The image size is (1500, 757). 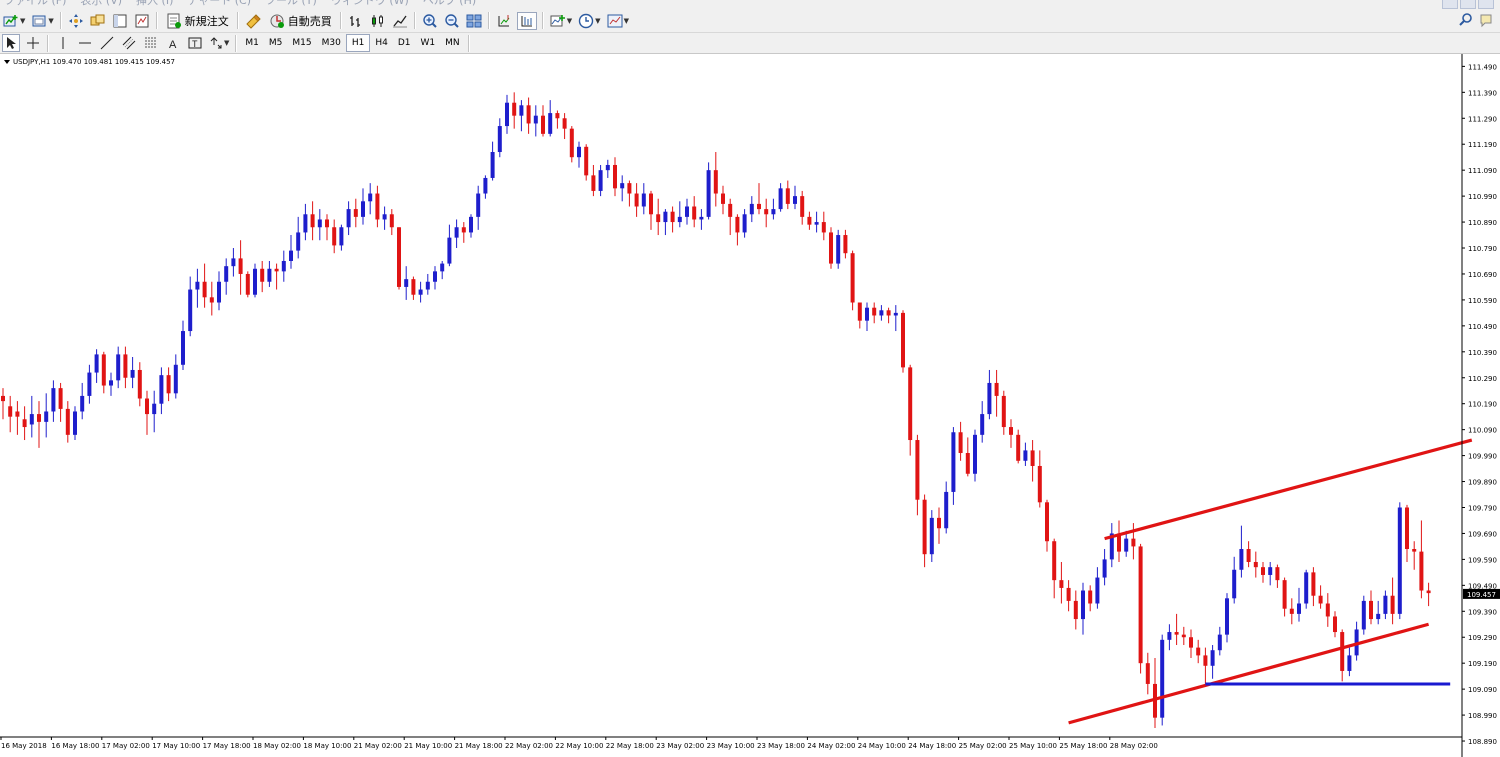 I want to click on timeframe-h1: H1, so click(x=358, y=43).